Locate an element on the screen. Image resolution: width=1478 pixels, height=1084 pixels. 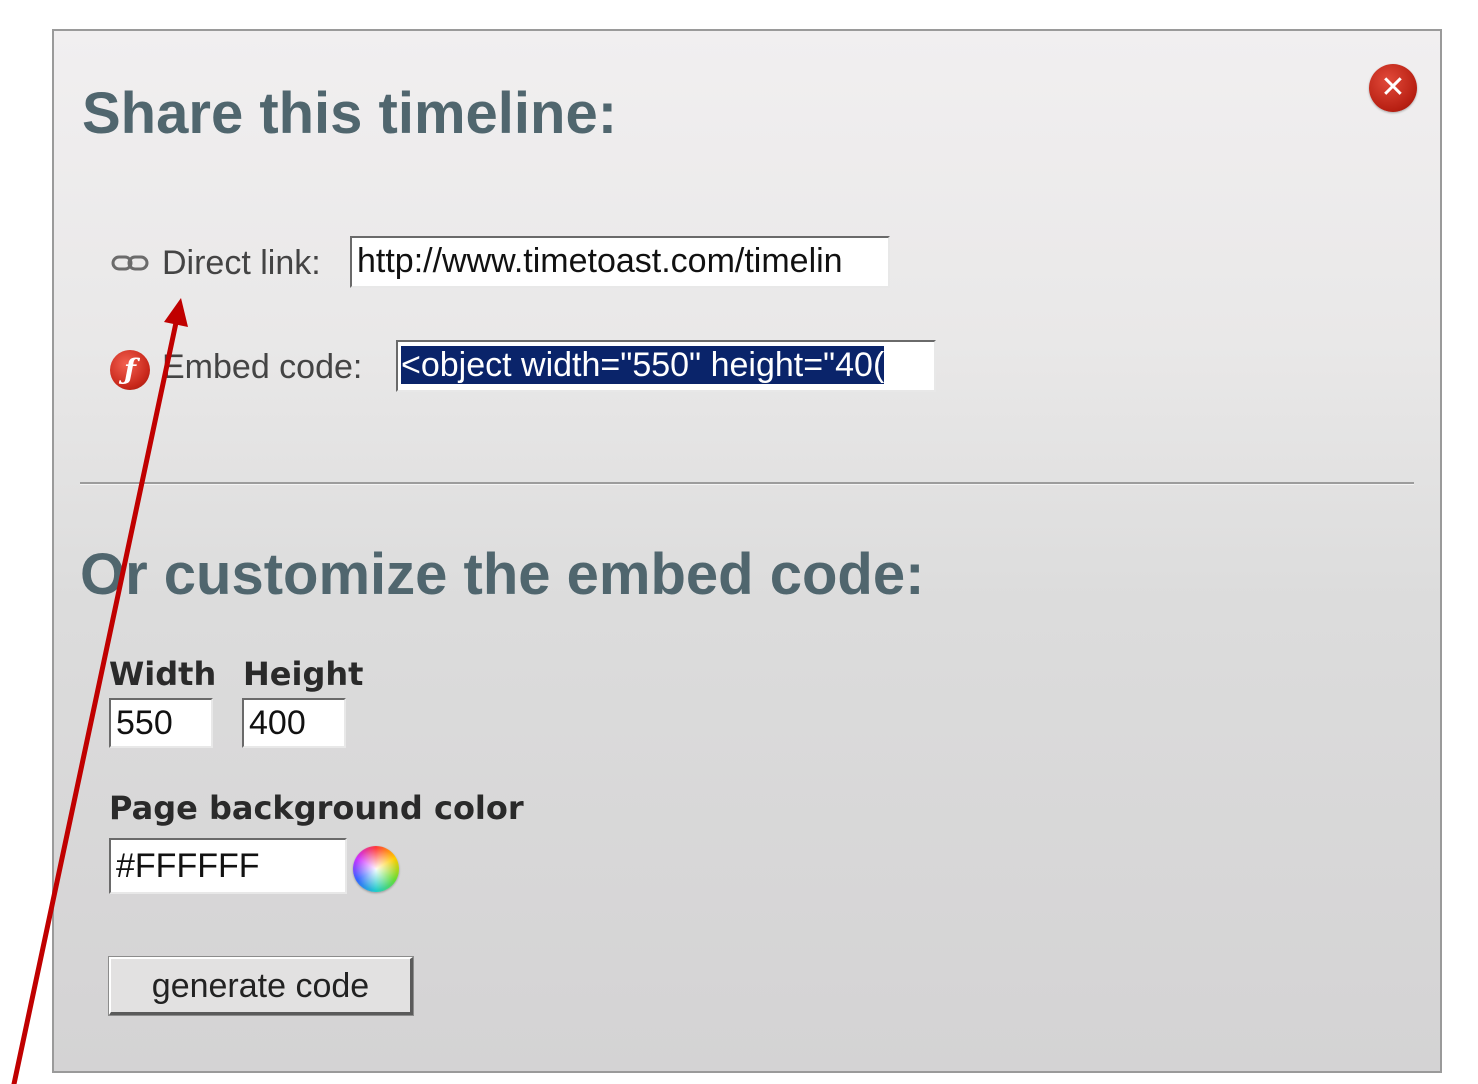
close-icon: ✕ is located at coordinates (1393, 88).